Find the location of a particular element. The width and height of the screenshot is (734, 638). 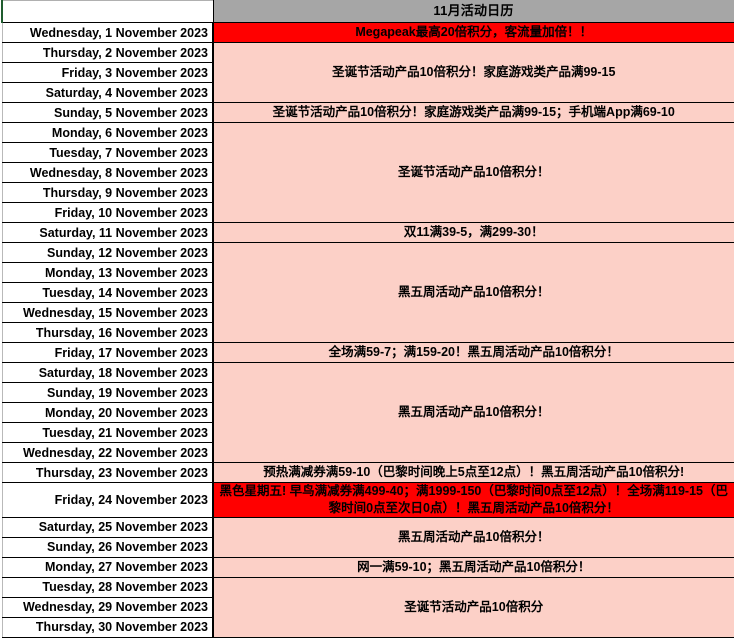

date-cell: Saturday, 11 November 2023 is located at coordinates (107, 232).